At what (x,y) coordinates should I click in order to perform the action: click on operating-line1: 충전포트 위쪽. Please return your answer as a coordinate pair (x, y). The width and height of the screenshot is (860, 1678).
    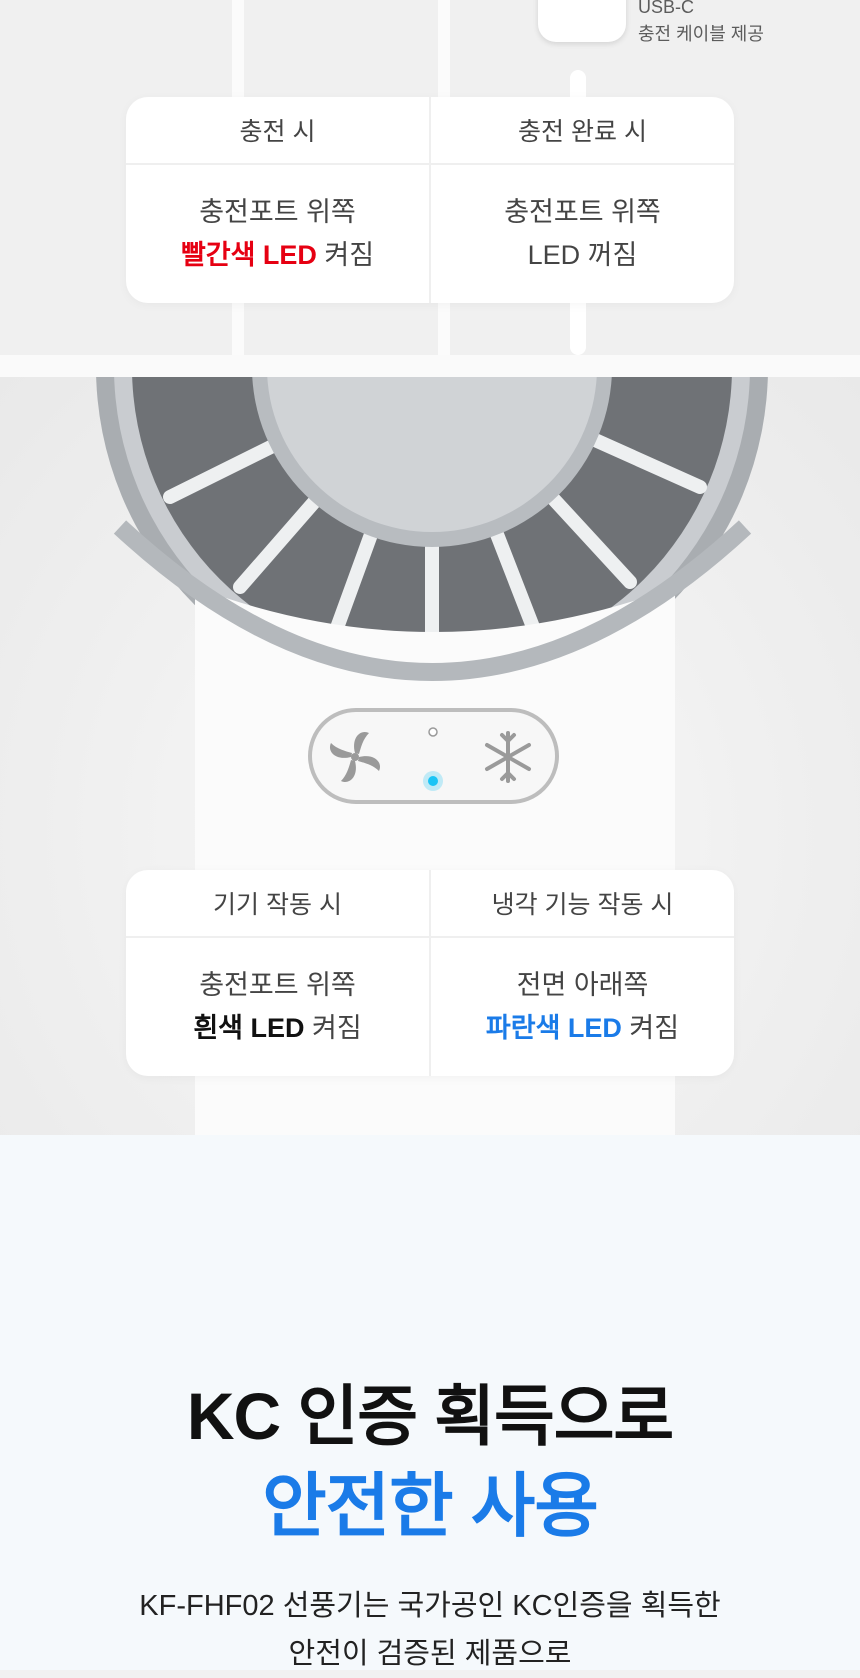
    Looking at the image, I should click on (277, 985).